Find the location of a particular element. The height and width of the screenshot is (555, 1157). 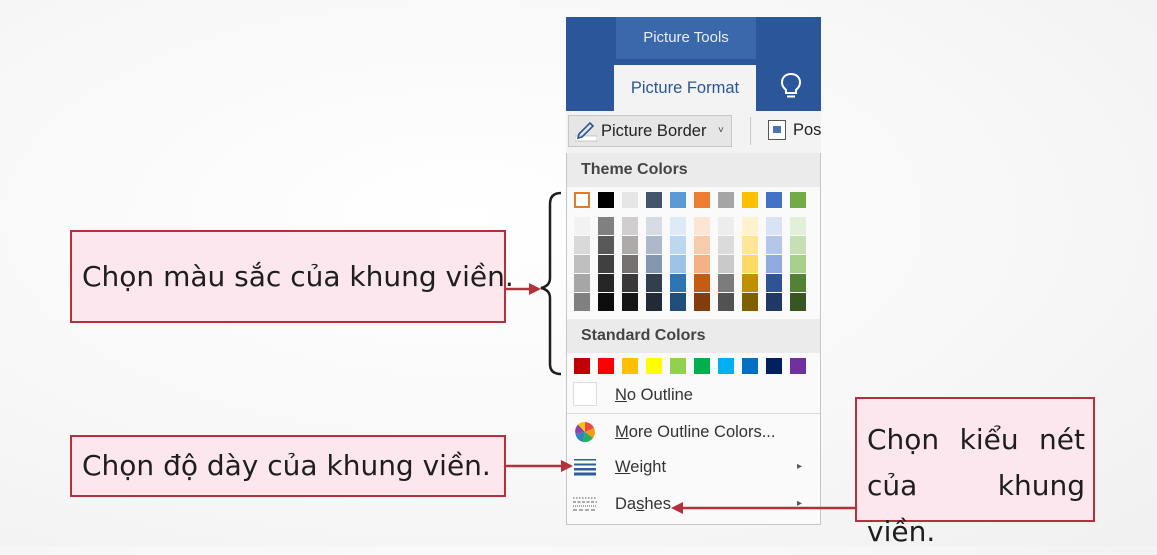

dash-arrow-head is located at coordinates (677, 508).